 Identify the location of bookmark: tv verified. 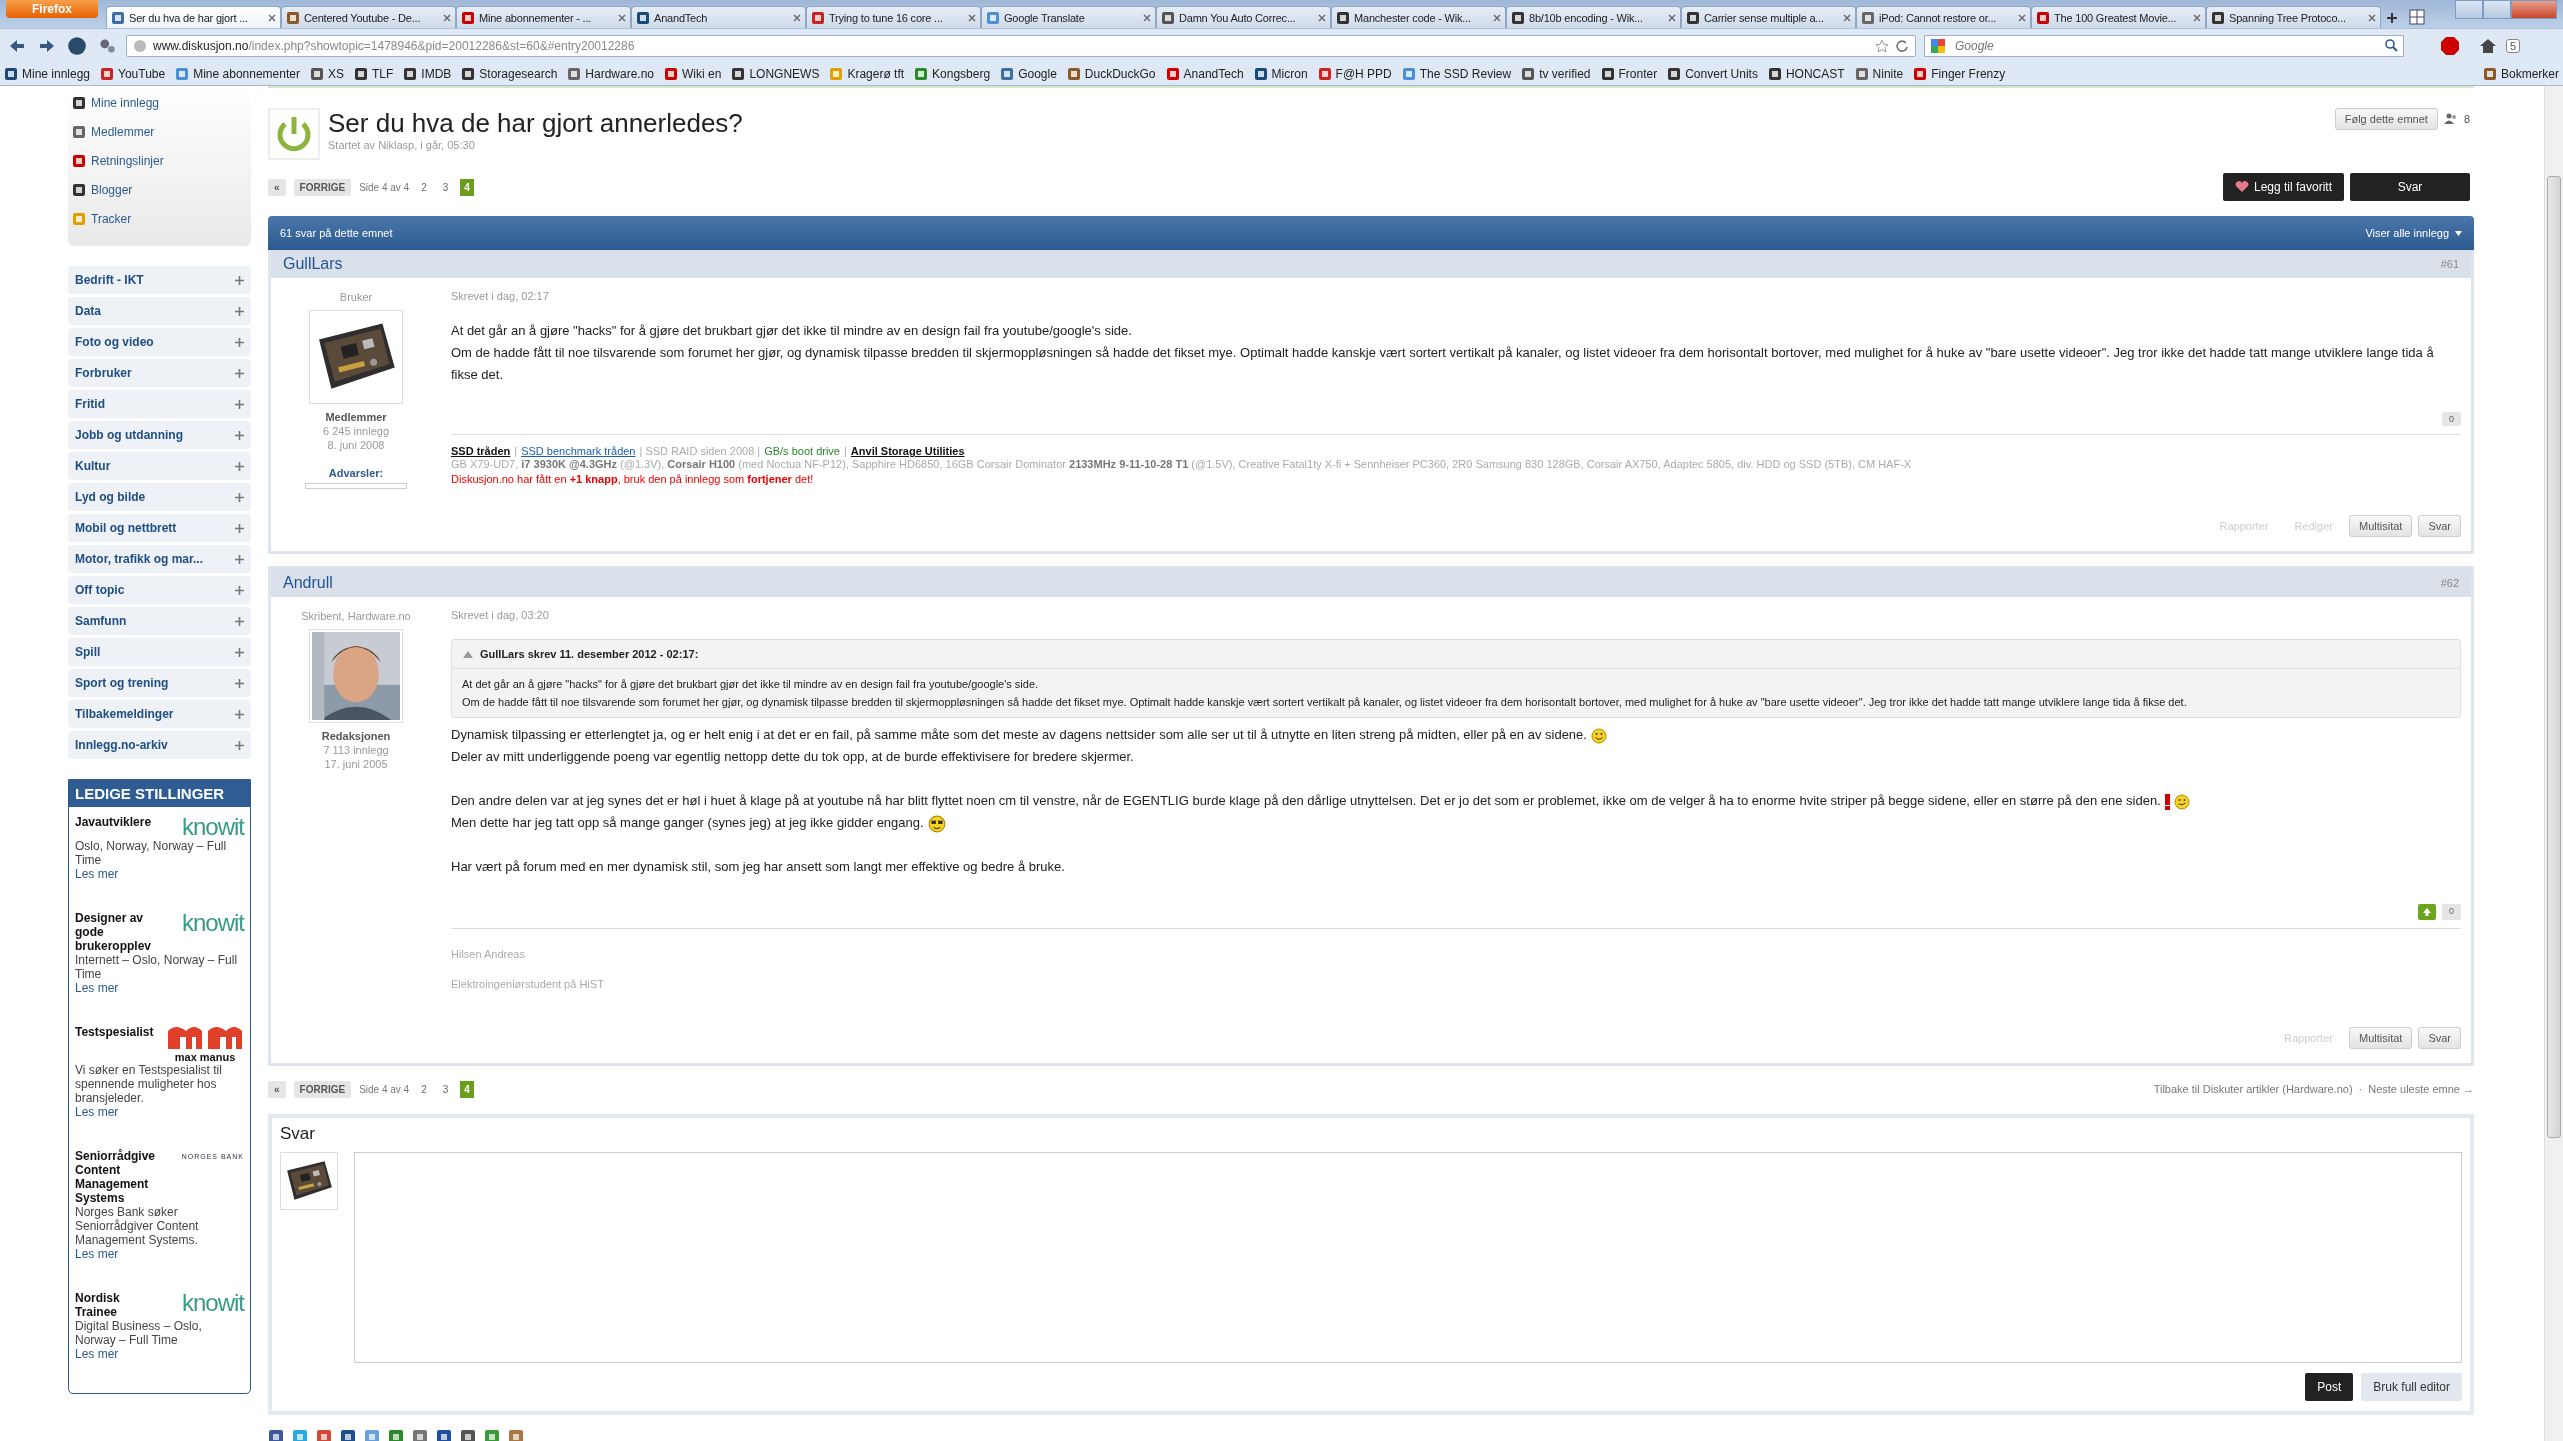
(1556, 74).